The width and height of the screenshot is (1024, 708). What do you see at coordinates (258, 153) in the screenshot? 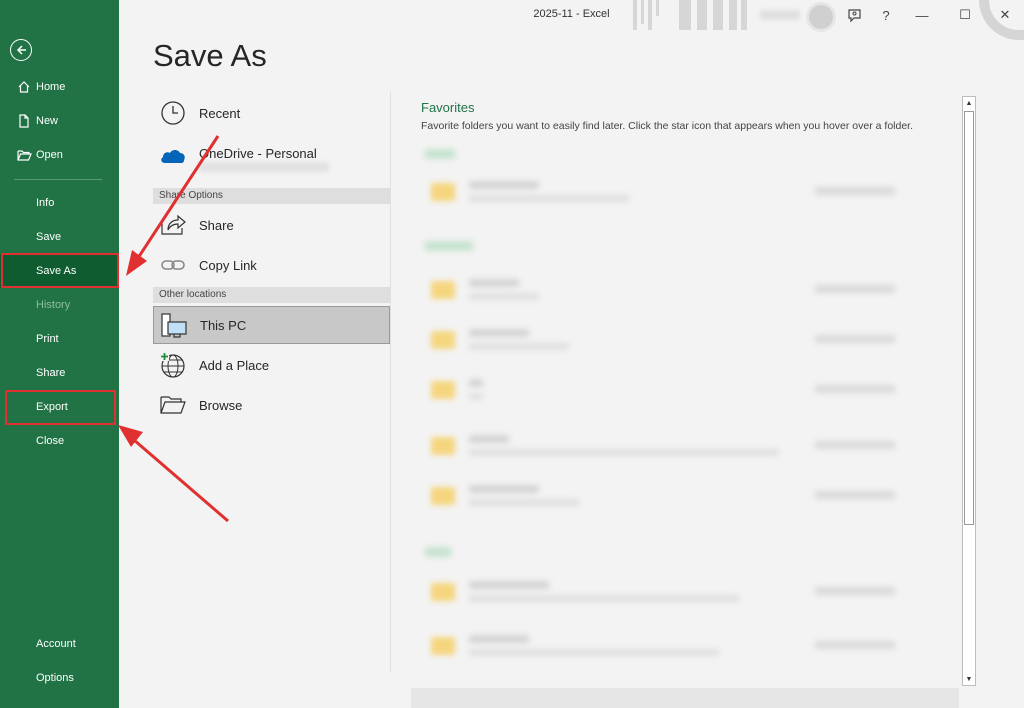
I see `location-label: OneDrive - Personal` at bounding box center [258, 153].